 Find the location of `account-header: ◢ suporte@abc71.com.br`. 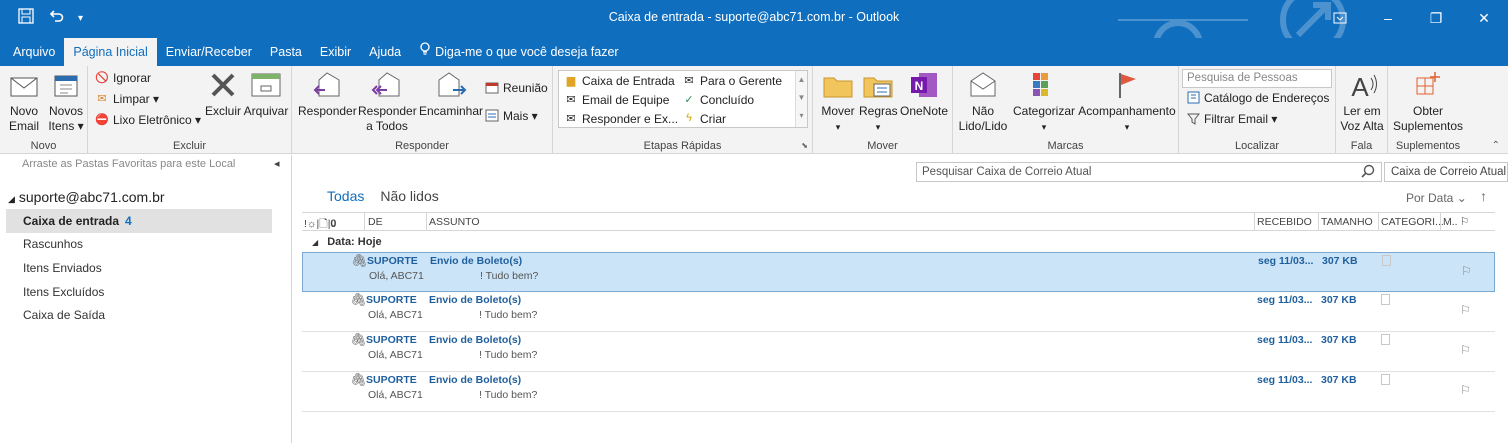

account-header: ◢ suporte@abc71.com.br is located at coordinates (86, 197).